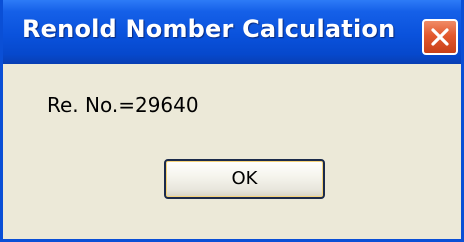  Describe the element at coordinates (123, 105) in the screenshot. I see `result-message: Re. No.=29640` at that location.